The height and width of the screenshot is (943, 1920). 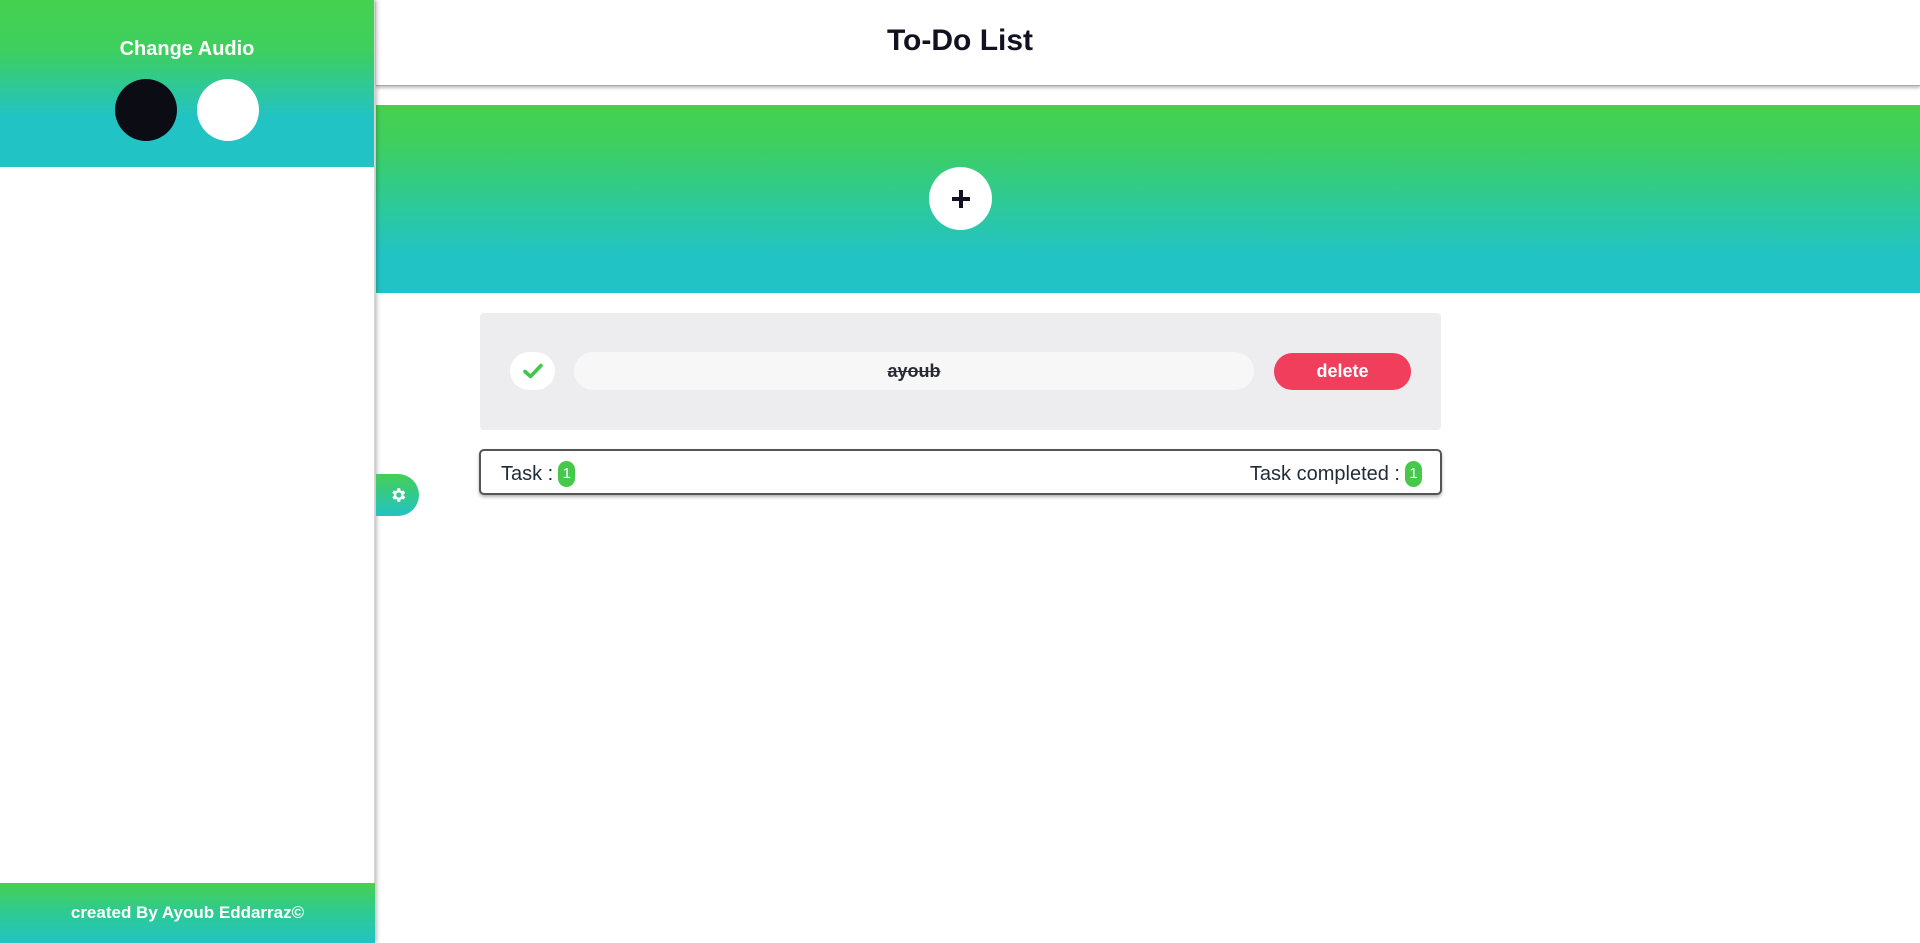 What do you see at coordinates (1413, 474) in the screenshot?
I see `completed-count-badge: 1` at bounding box center [1413, 474].